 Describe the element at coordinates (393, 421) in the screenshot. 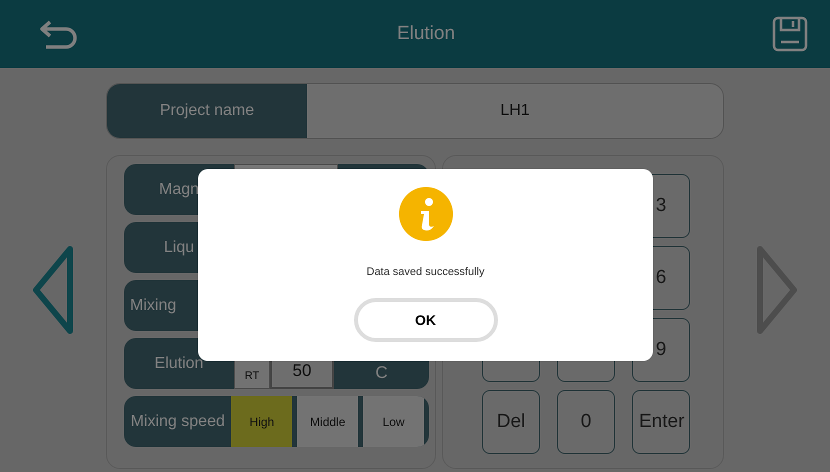

I see `speed-option: Low` at that location.